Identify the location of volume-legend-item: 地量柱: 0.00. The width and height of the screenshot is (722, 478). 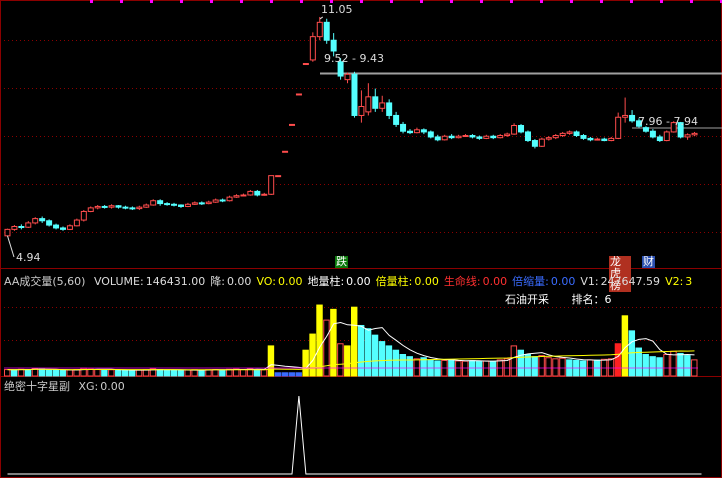
(338, 281).